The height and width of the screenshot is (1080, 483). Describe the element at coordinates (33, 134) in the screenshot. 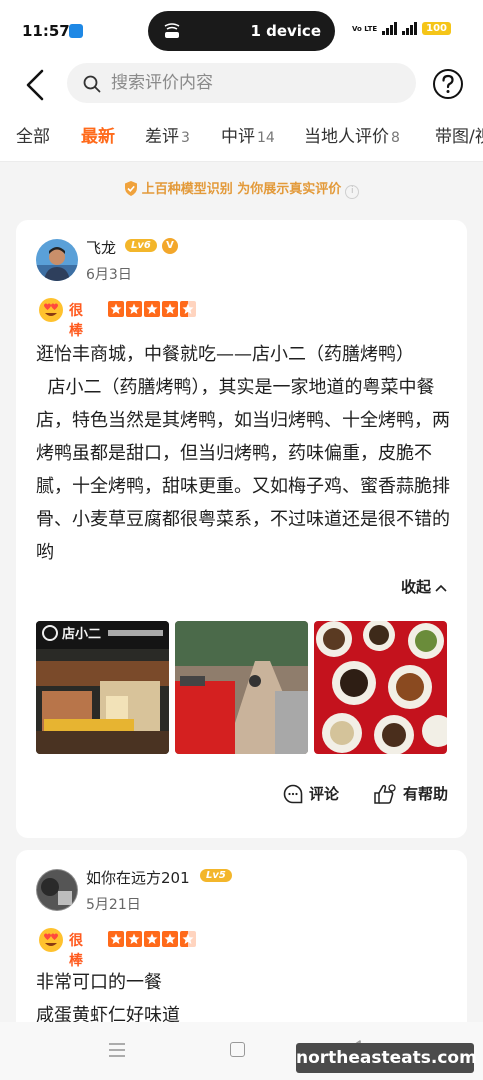

I see `tab-all: 全部` at that location.